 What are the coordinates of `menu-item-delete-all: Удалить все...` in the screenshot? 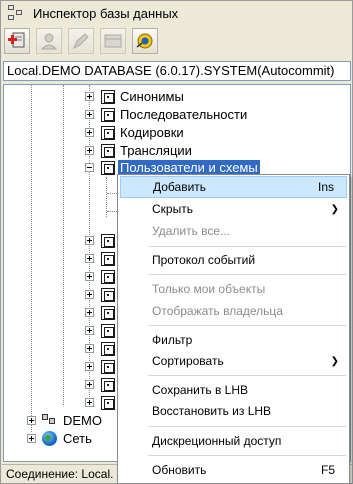 It's located at (233, 231).